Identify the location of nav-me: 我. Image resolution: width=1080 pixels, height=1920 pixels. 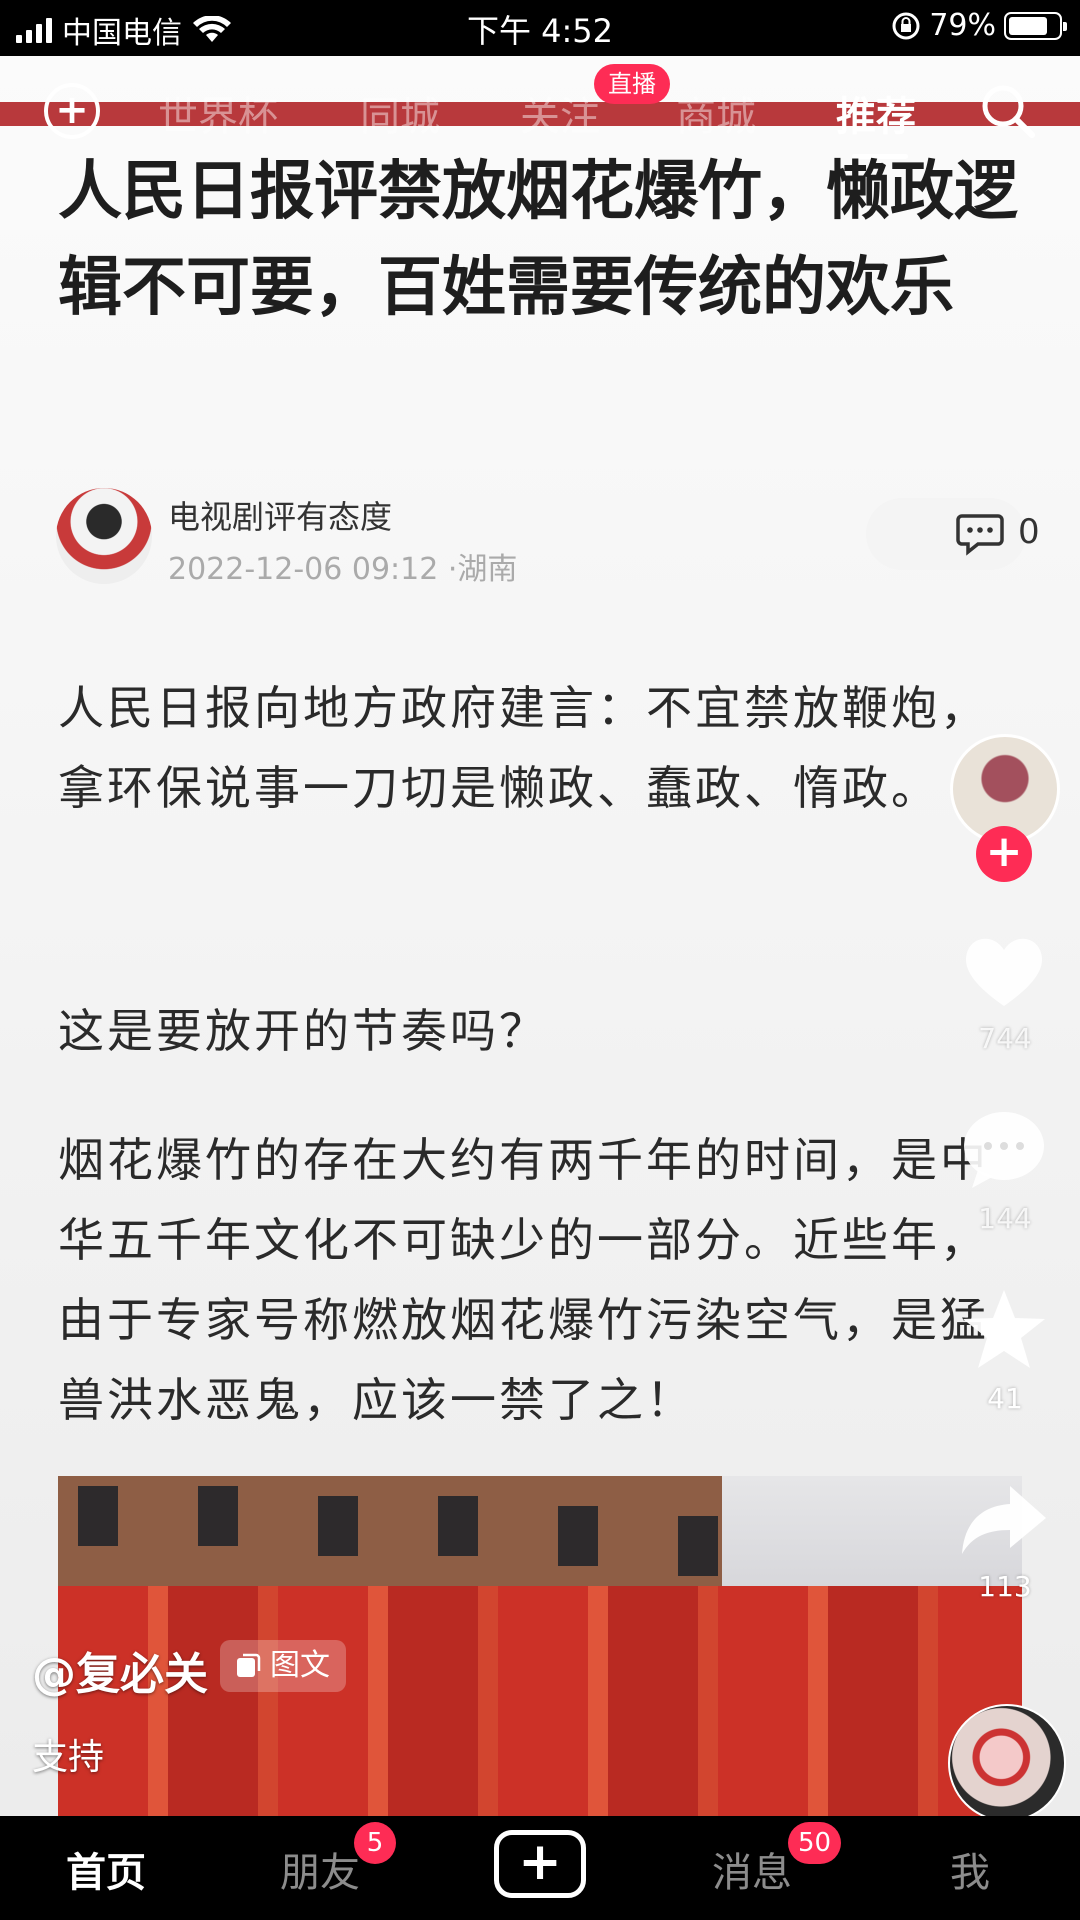
(970, 1869).